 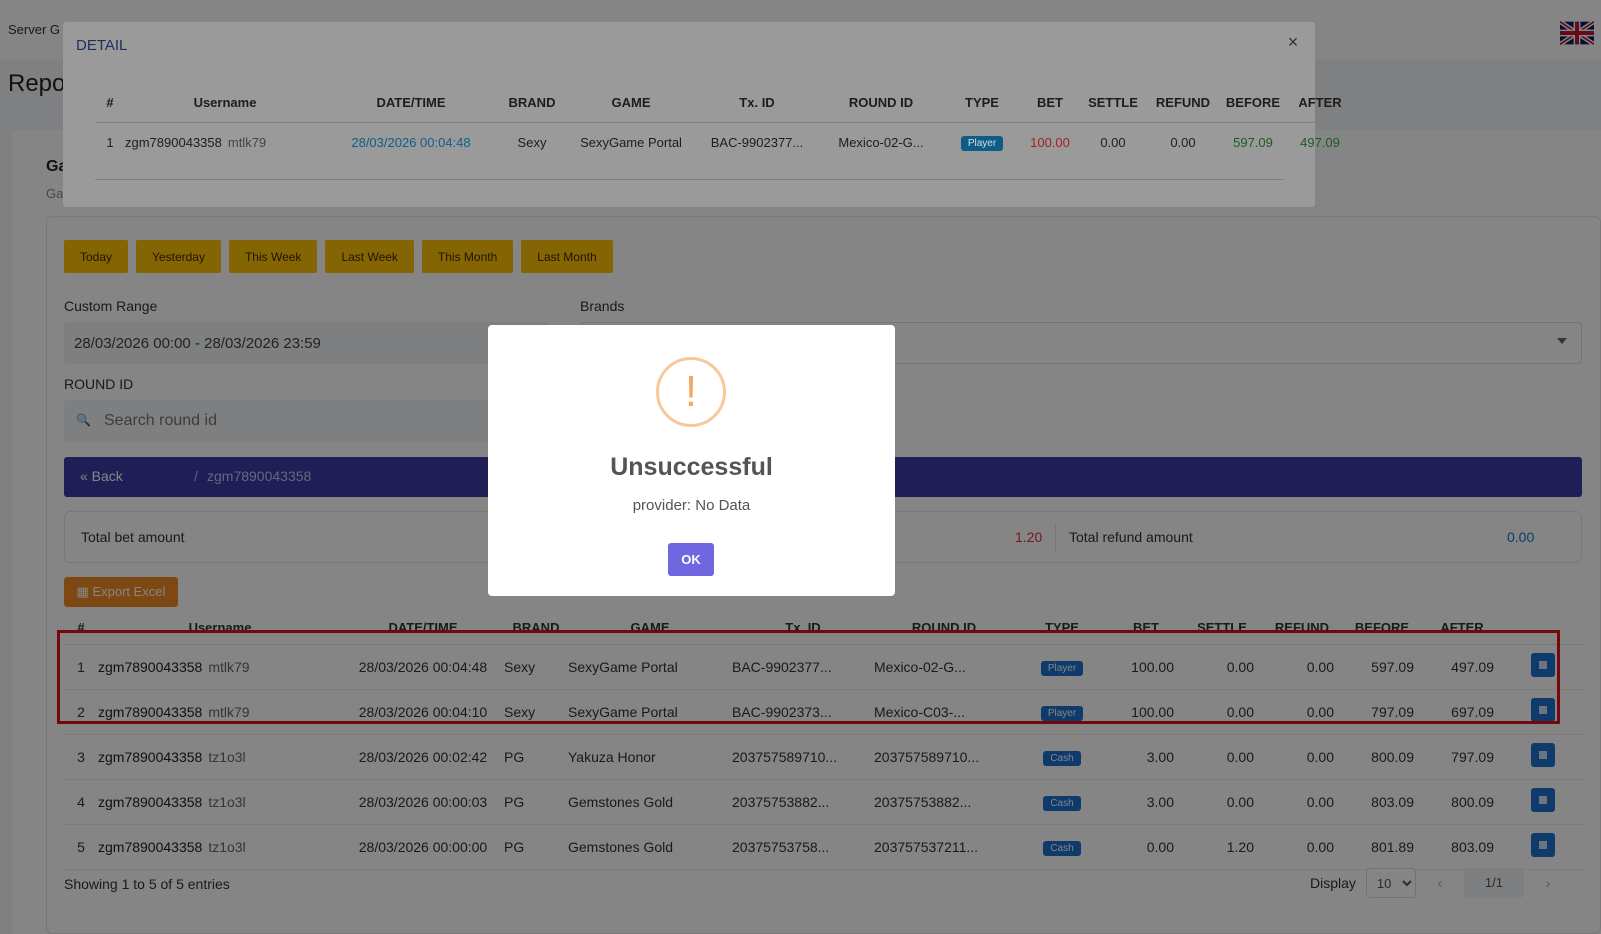 What do you see at coordinates (691, 559) in the screenshot?
I see `ok-button: OK` at bounding box center [691, 559].